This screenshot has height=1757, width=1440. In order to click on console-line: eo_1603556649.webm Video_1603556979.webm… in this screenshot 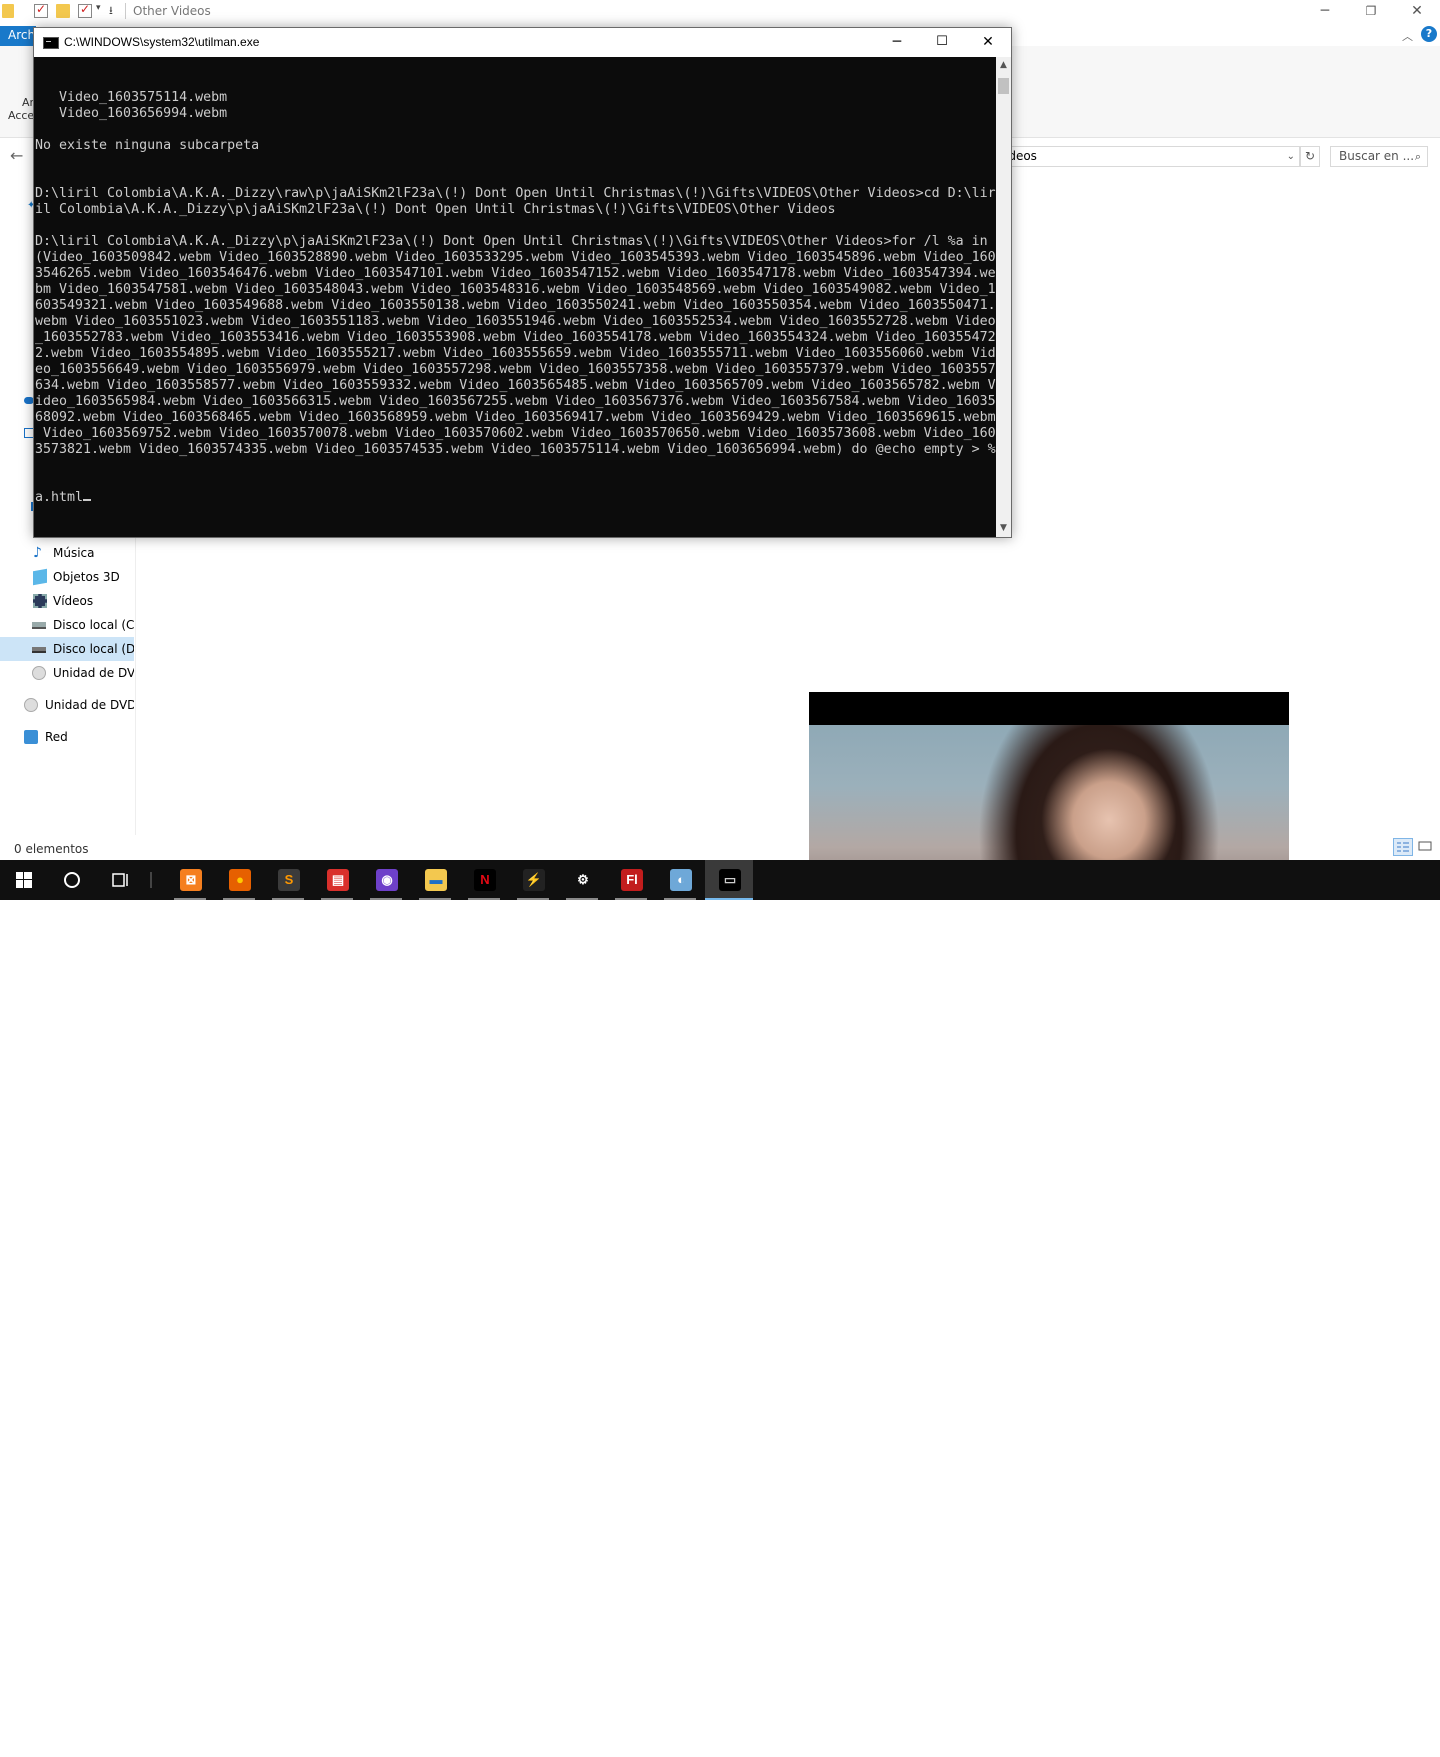, I will do `click(515, 369)`.